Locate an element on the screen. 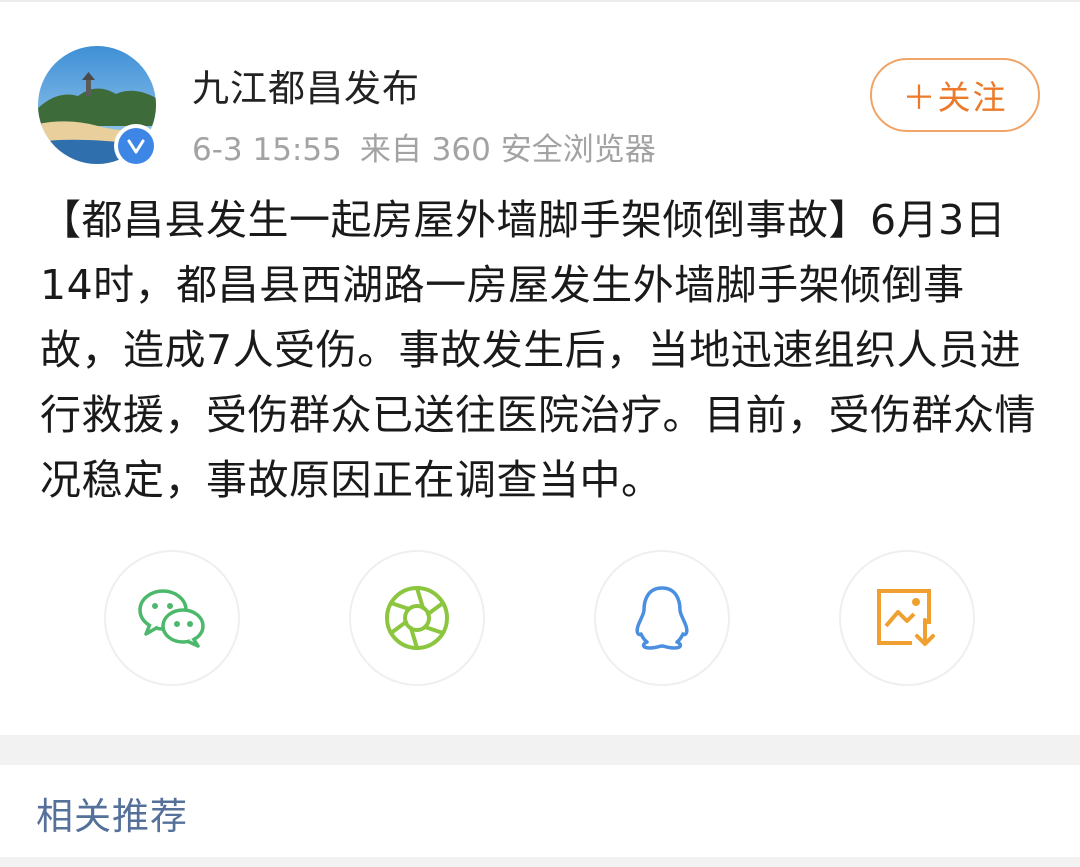 The width and height of the screenshot is (1080, 867). share-moments-button is located at coordinates (417, 618).